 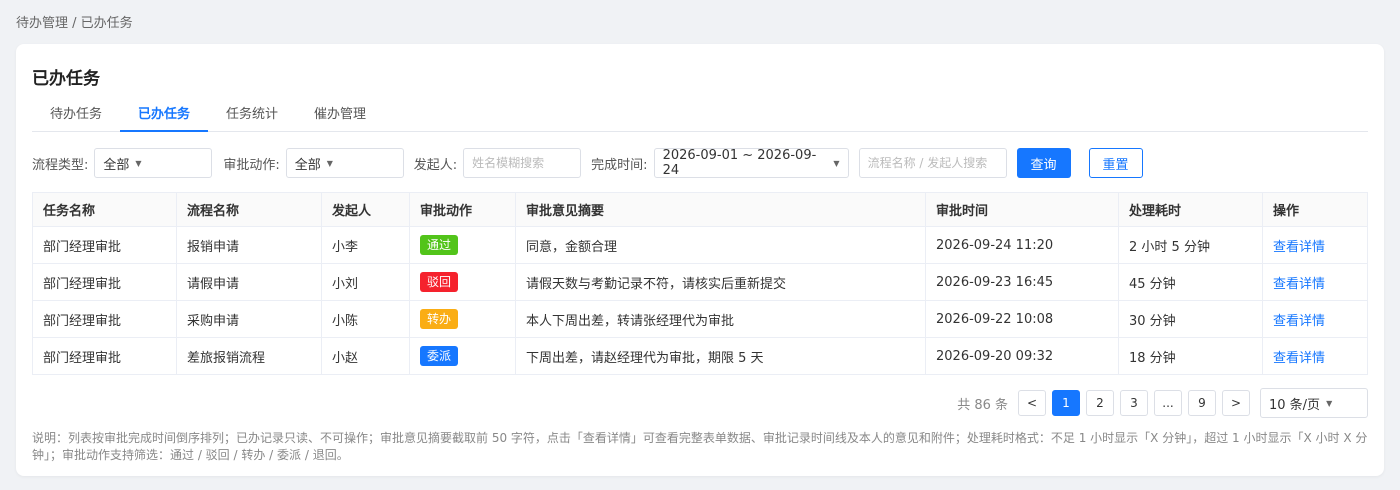 I want to click on flow-type-select: 全部 ▼, so click(x=153, y=163).